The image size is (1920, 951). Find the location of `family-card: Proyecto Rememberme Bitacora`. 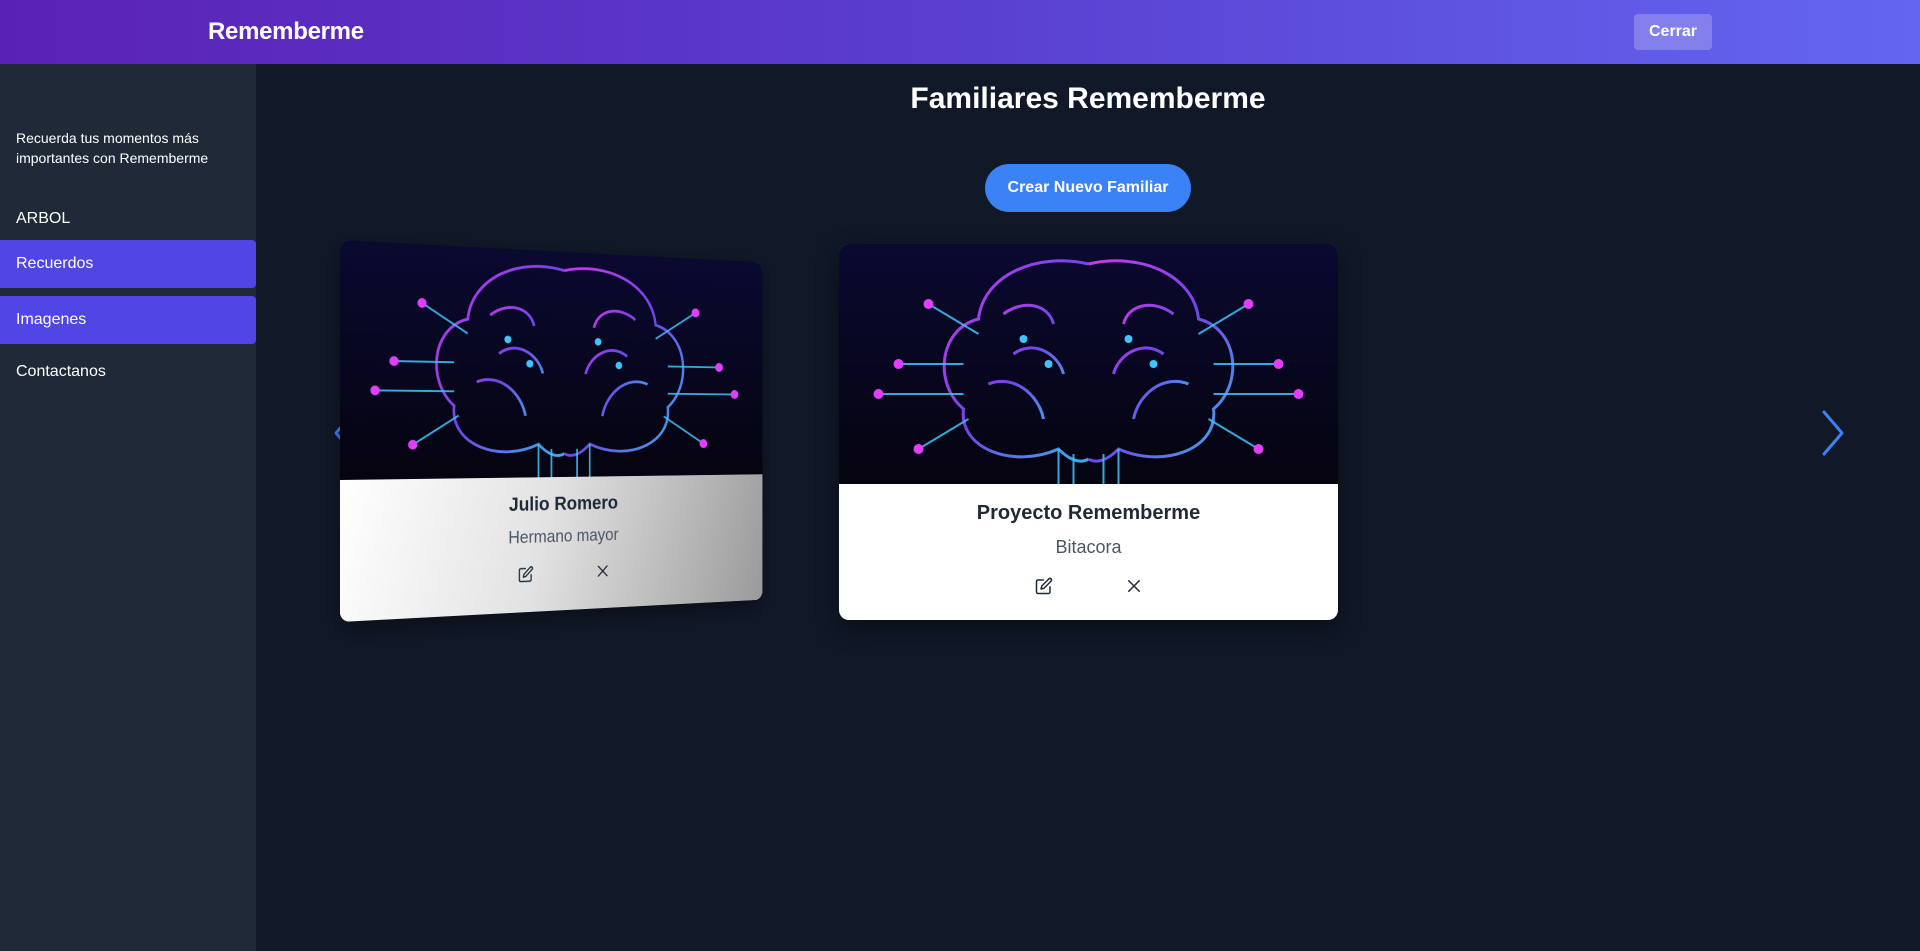

family-card: Proyecto Rememberme Bitacora is located at coordinates (1088, 432).